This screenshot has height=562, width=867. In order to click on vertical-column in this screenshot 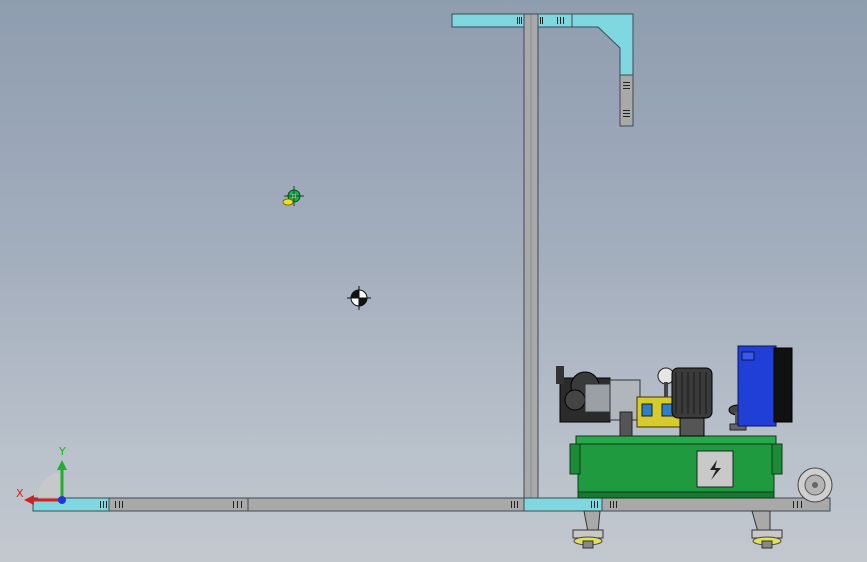, I will do `click(531, 256)`.